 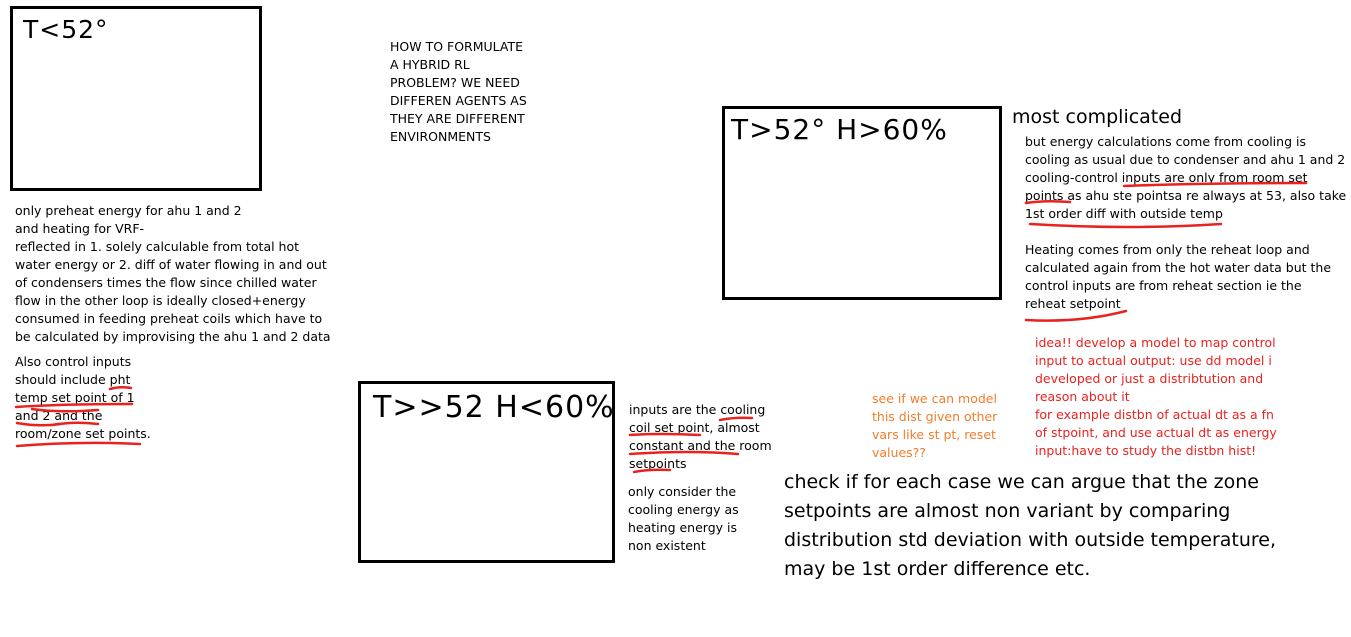 I want to click on case-box-hot-humid: T>52° H>60%, so click(x=862, y=203).